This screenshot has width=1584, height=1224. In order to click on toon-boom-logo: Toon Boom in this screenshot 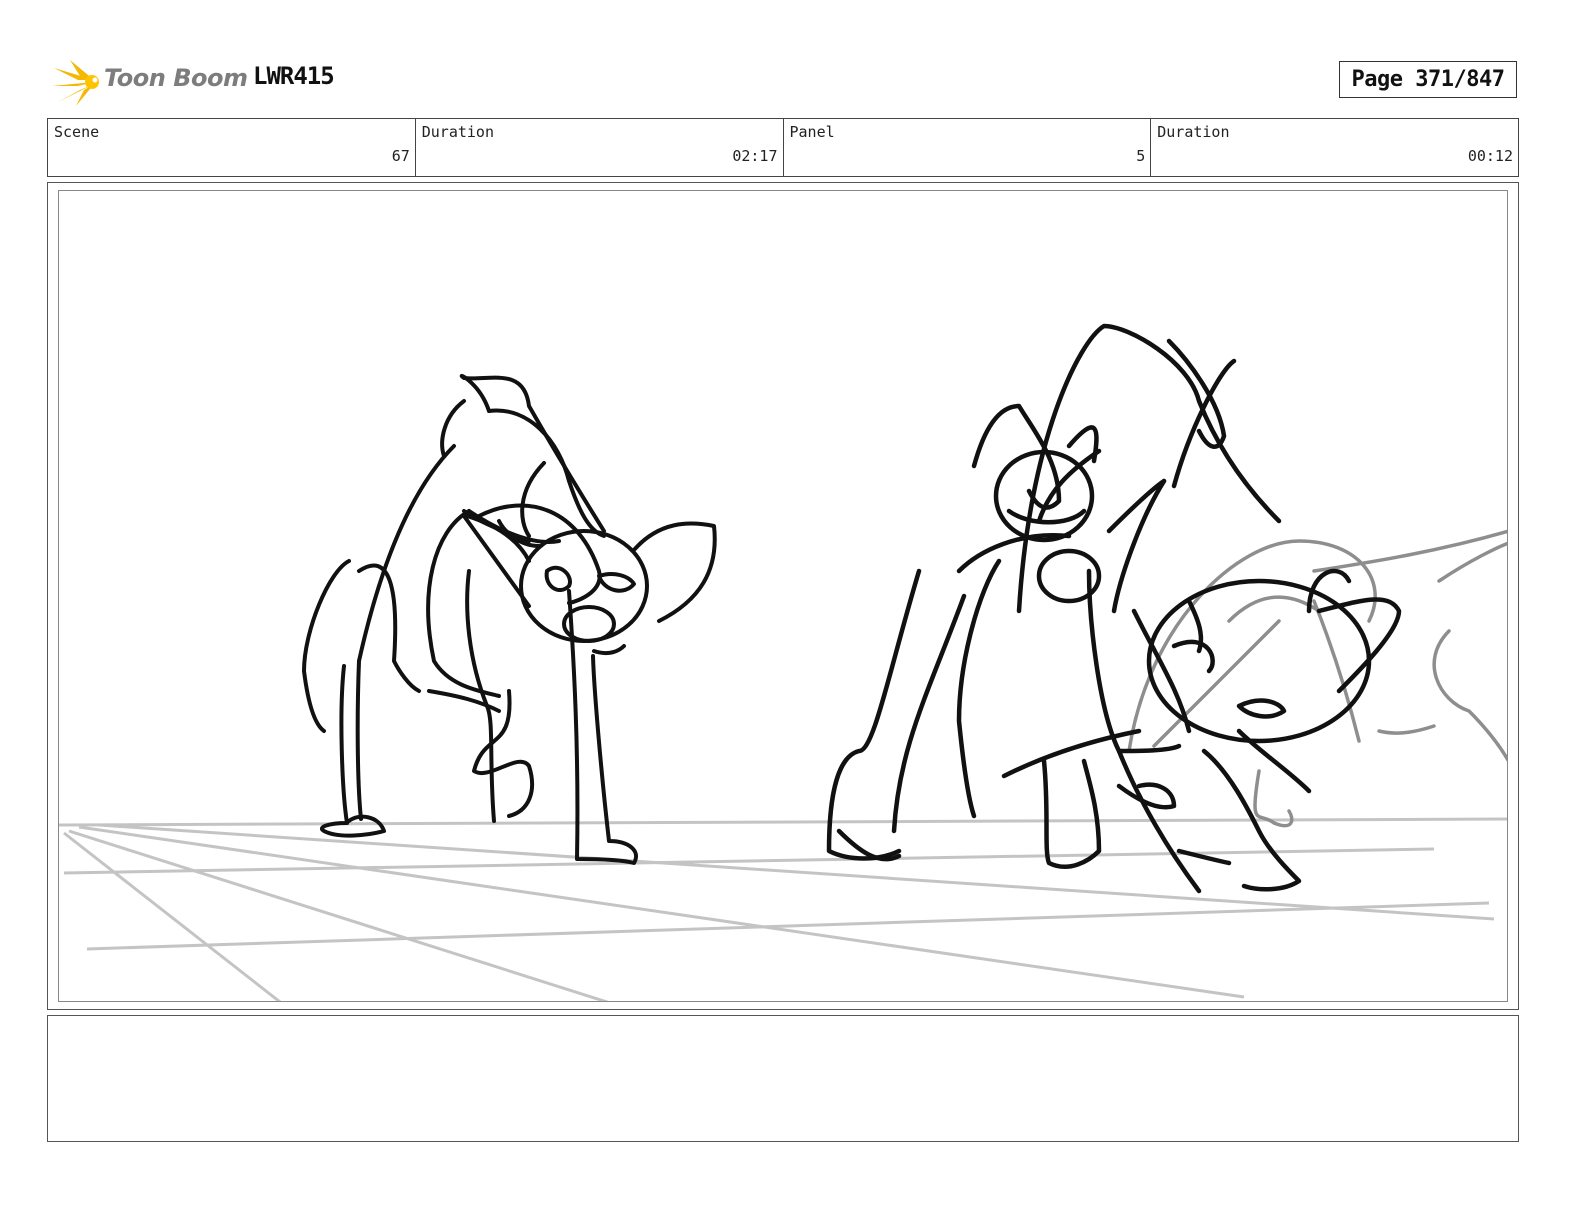, I will do `click(149, 82)`.